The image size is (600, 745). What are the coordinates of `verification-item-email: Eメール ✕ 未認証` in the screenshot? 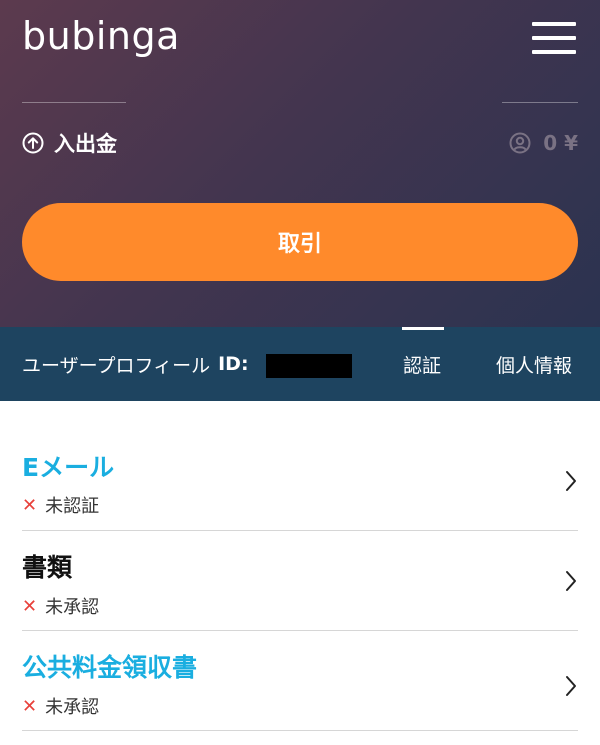 It's located at (300, 481).